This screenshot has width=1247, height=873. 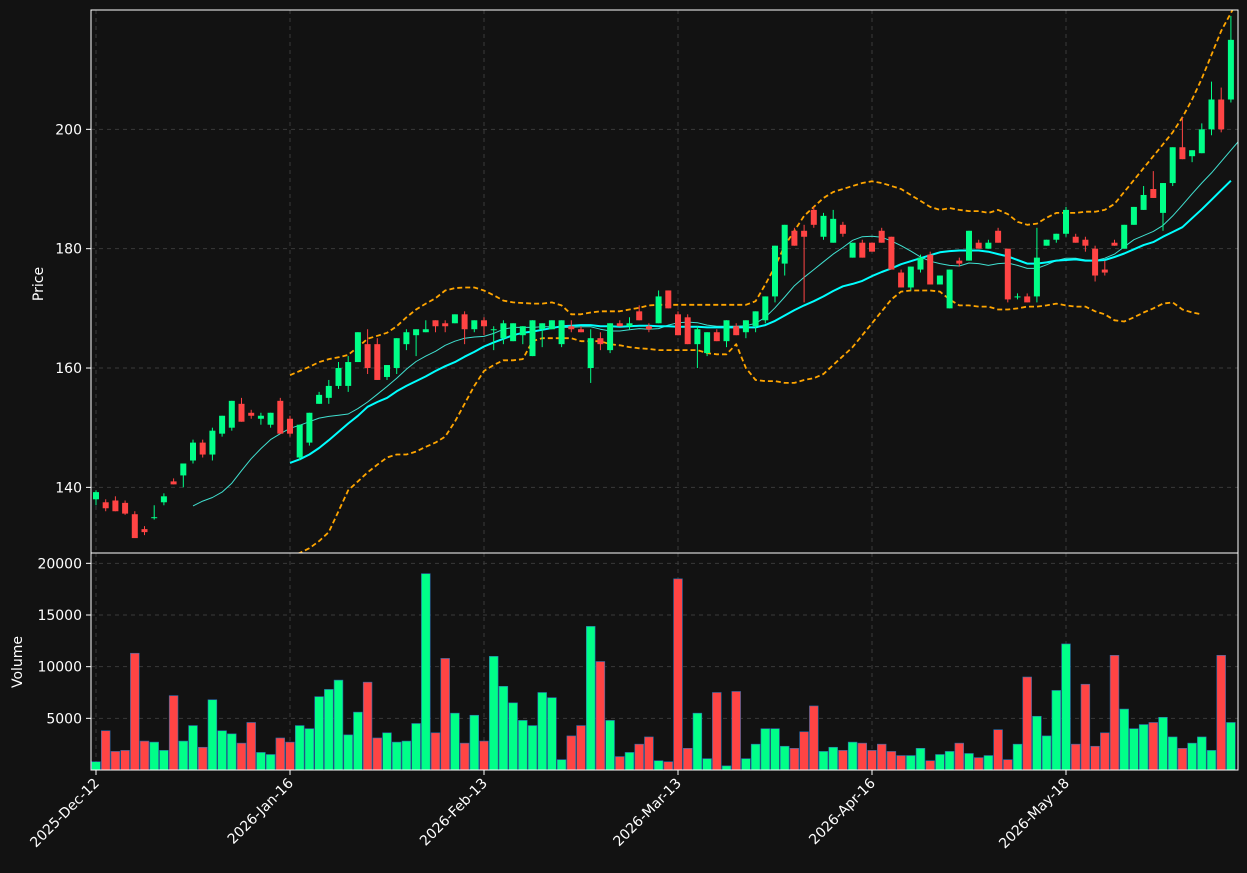 What do you see at coordinates (59, 564) in the screenshot?
I see `volume-tick-label: 20000` at bounding box center [59, 564].